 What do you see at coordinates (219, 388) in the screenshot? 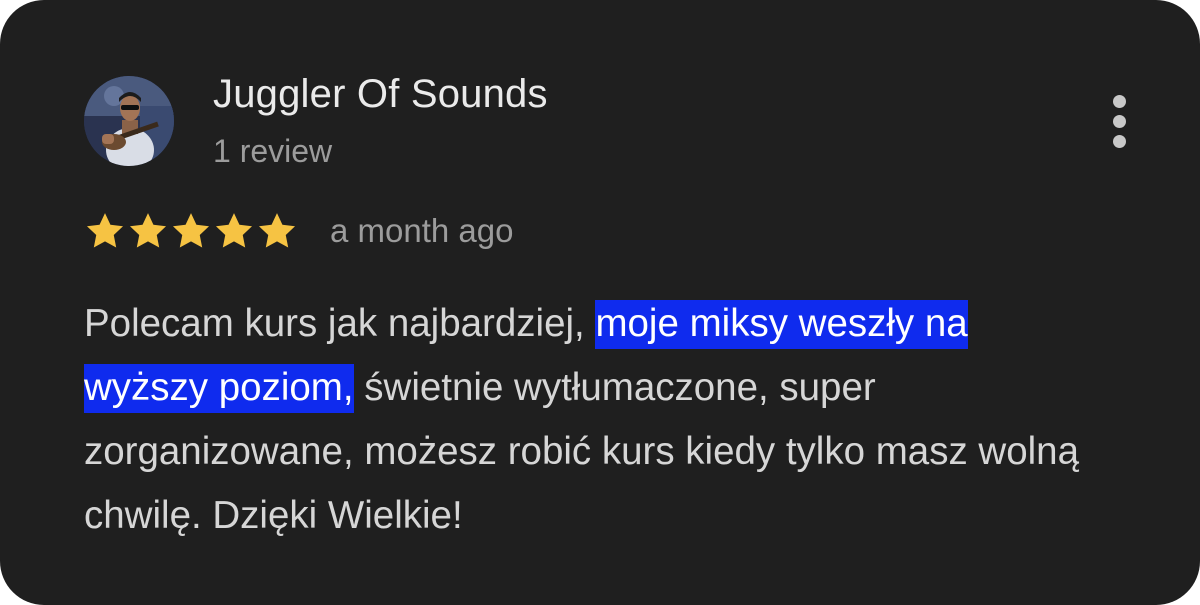
I see `highlighted-text: wyższy poziom,` at bounding box center [219, 388].